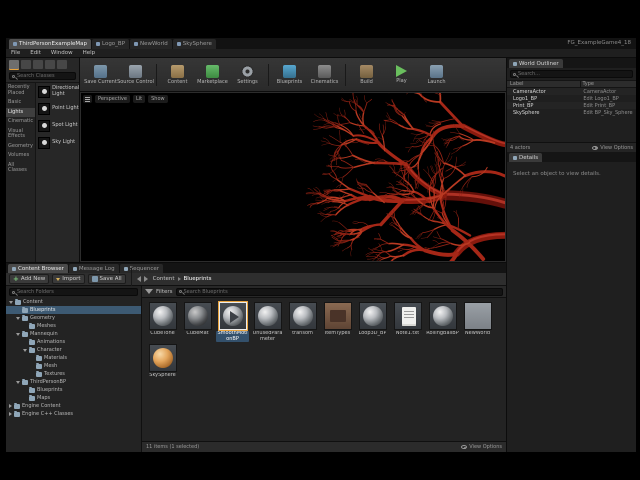  Describe the element at coordinates (139, 99) in the screenshot. I see `viewport-lit-menu: Lit` at that location.